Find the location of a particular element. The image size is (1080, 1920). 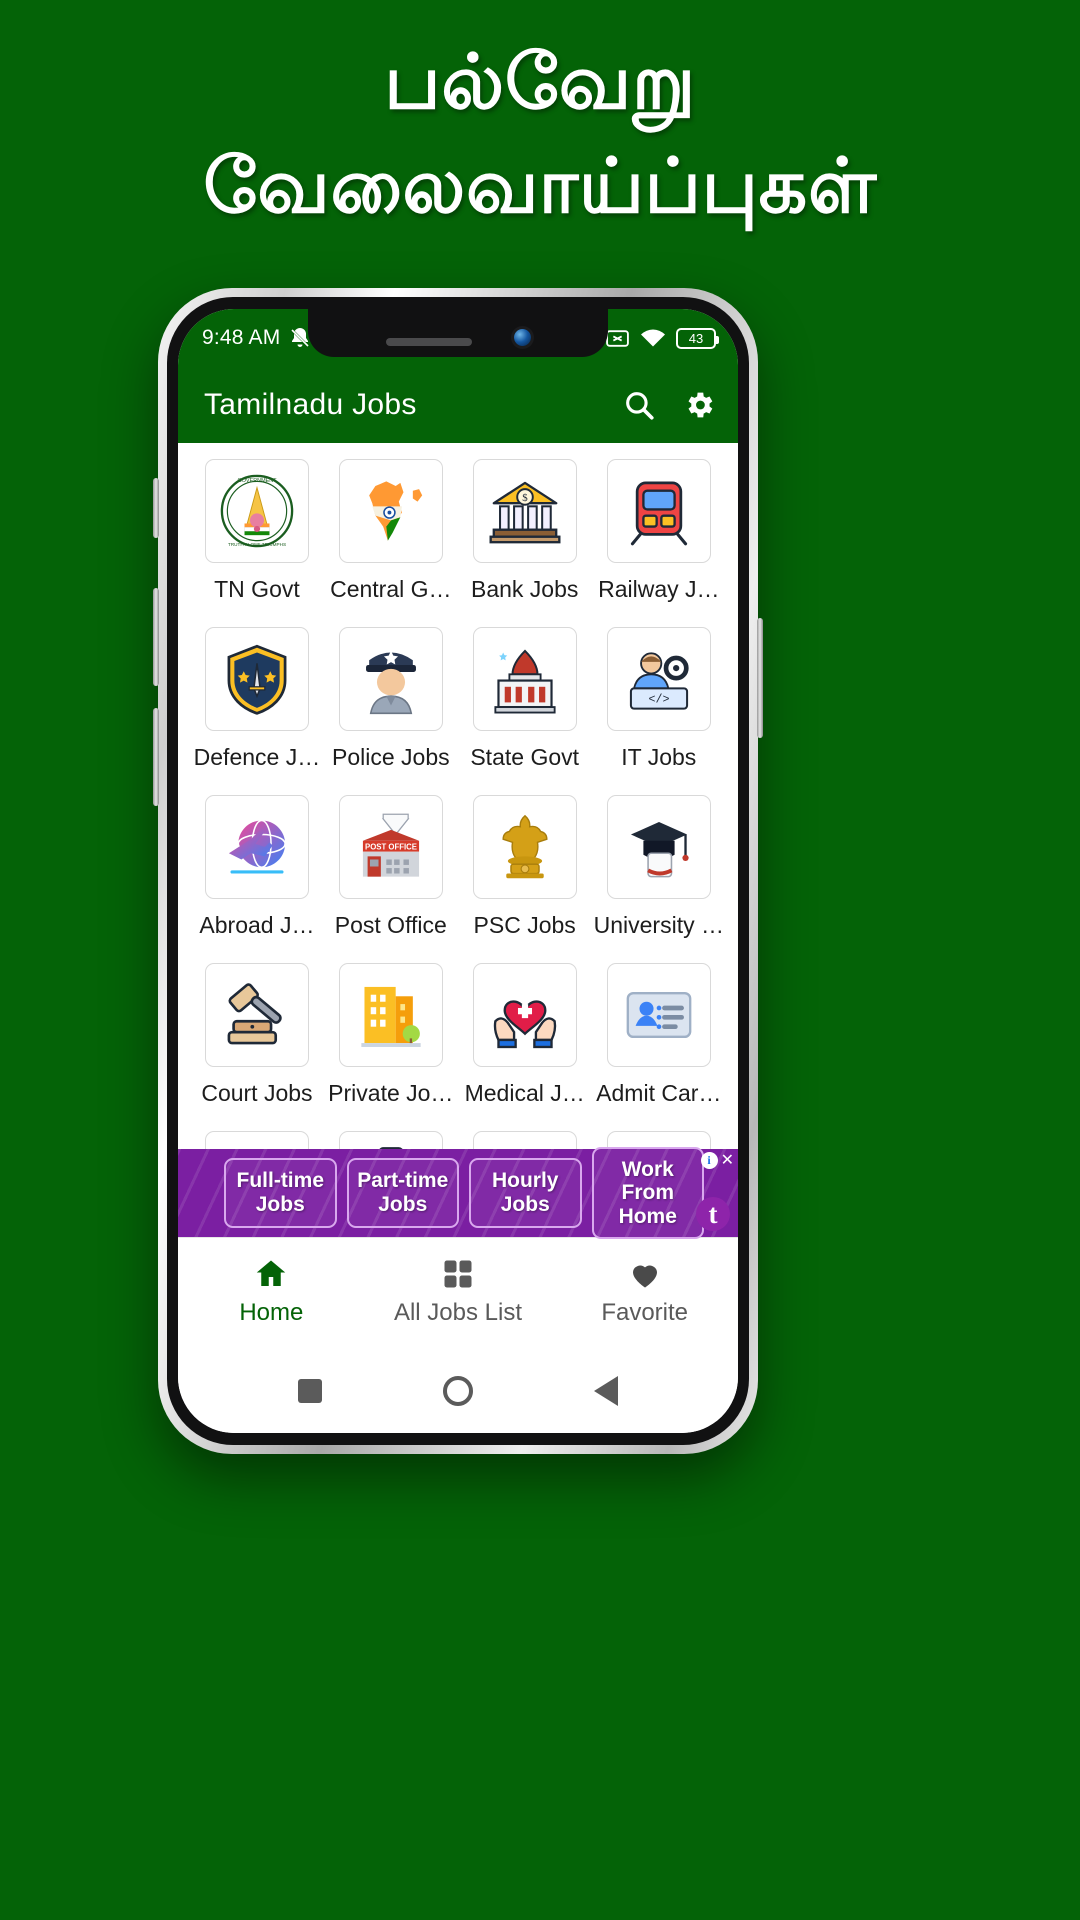

ad-chip-line1: Work From is located at coordinates (648, 1181).